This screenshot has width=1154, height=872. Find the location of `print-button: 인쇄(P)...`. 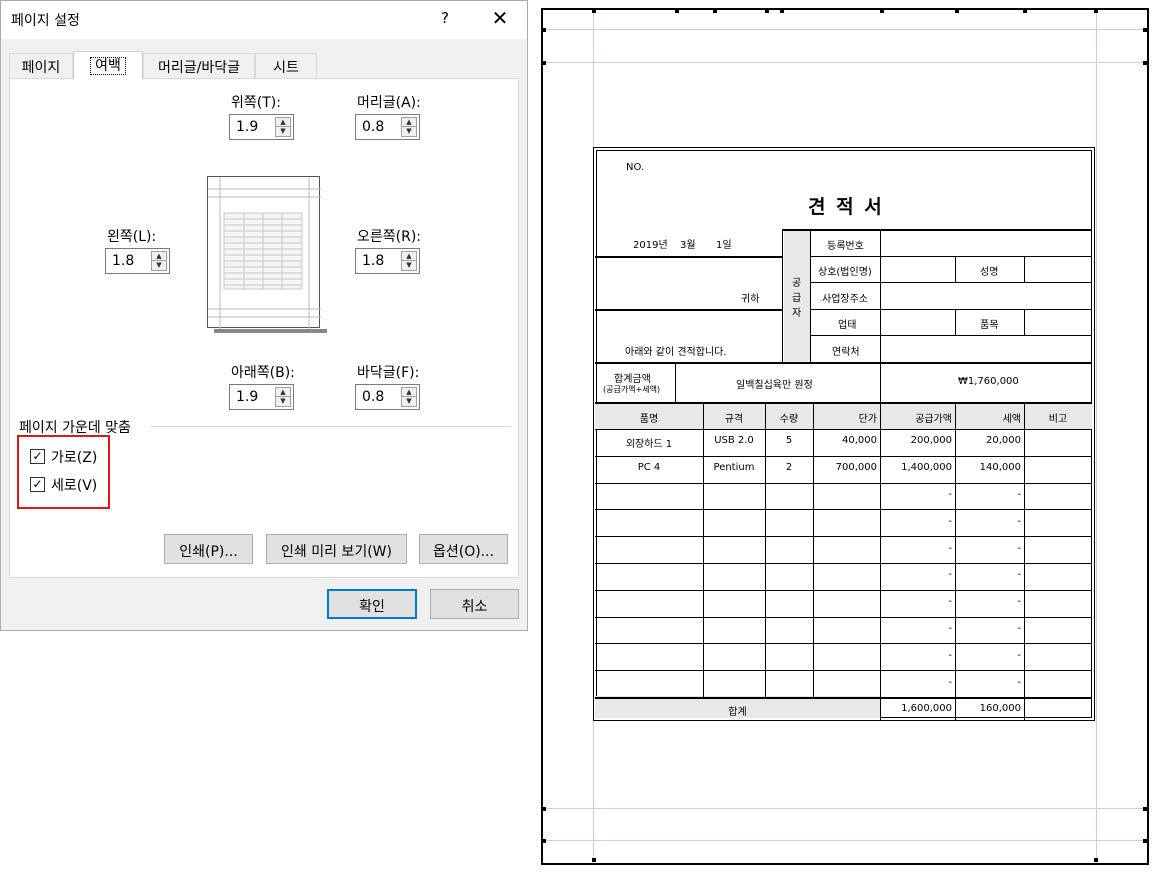

print-button: 인쇄(P)... is located at coordinates (208, 549).